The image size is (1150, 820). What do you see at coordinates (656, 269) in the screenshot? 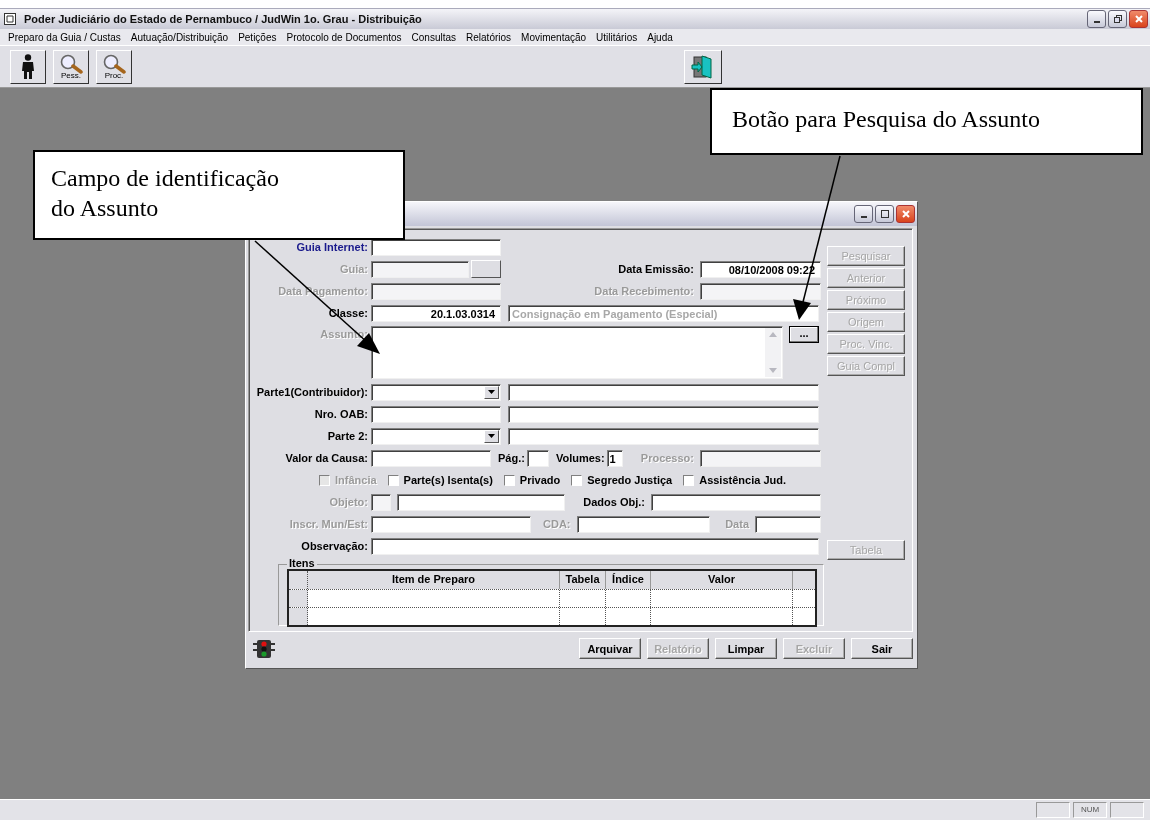
I see `field-label: Data Emissão:` at bounding box center [656, 269].